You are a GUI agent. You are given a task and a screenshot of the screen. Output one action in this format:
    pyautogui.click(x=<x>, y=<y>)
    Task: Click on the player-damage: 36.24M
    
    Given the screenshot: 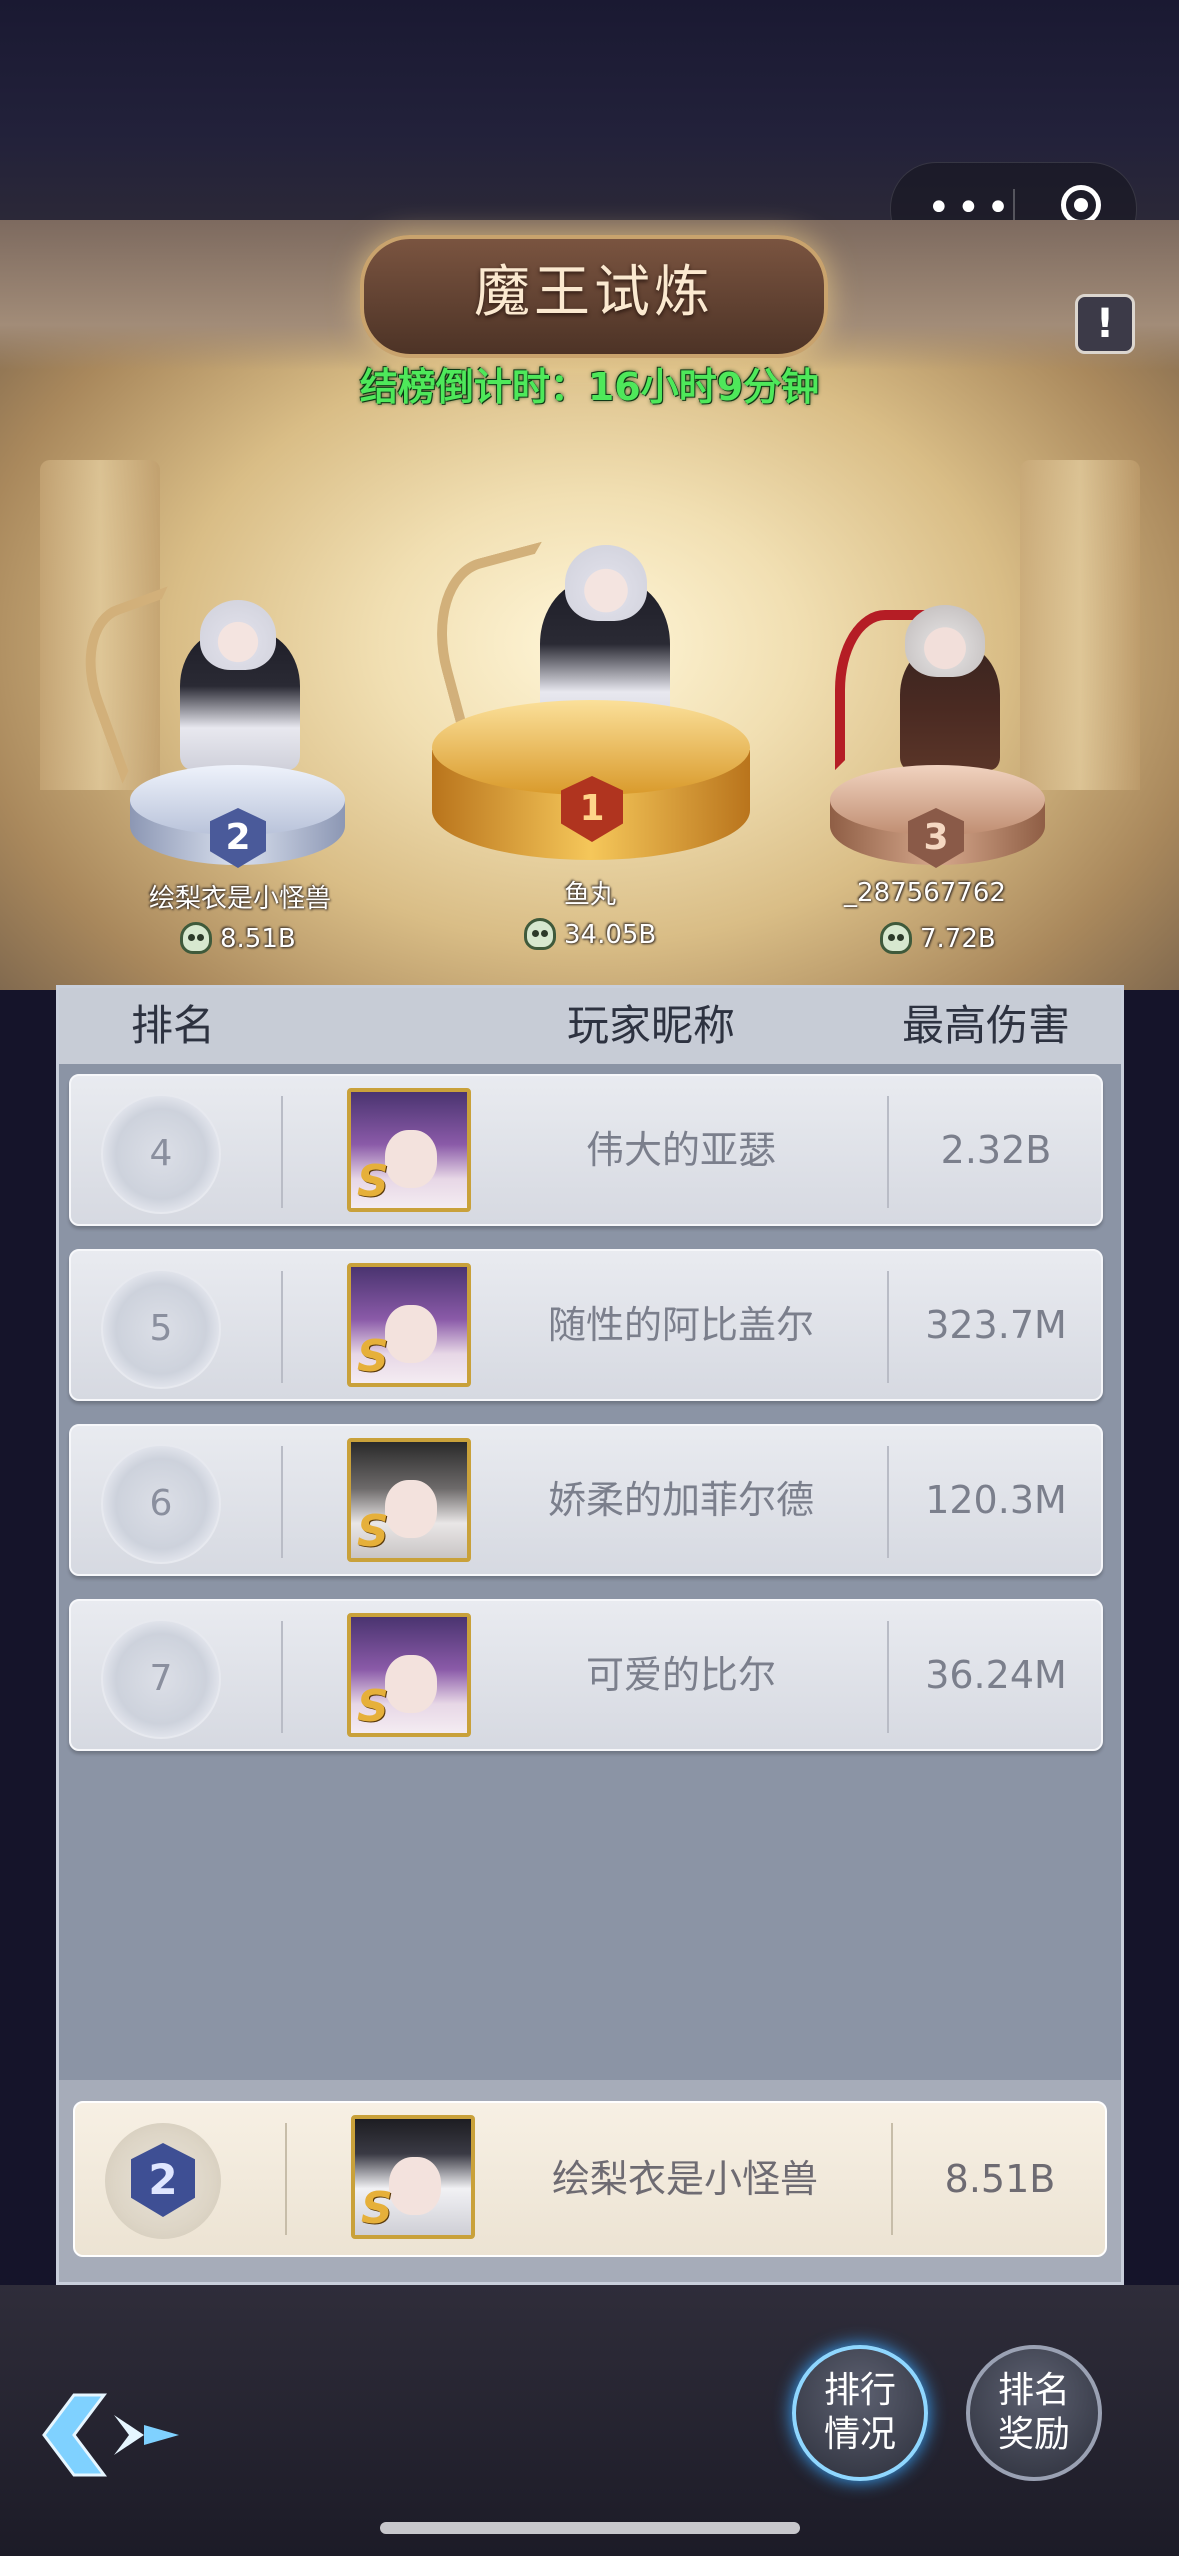 What is the action you would take?
    pyautogui.click(x=996, y=1675)
    